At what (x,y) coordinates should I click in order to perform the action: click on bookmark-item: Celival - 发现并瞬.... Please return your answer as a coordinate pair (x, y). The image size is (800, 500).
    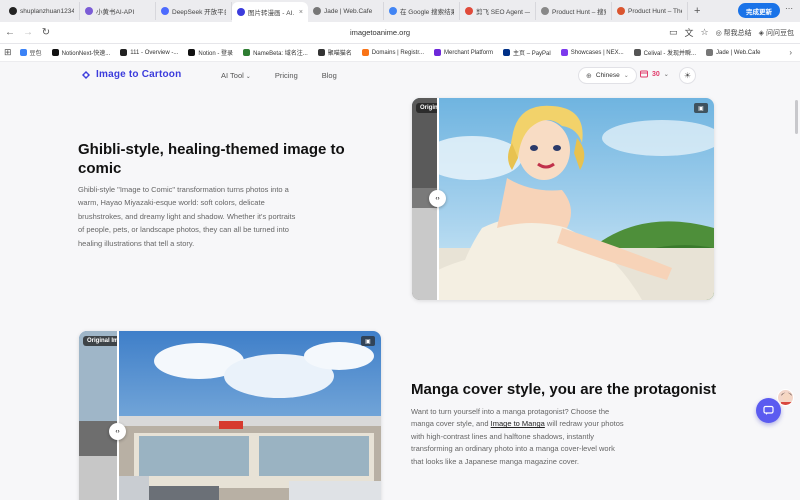
    Looking at the image, I should click on (664, 52).